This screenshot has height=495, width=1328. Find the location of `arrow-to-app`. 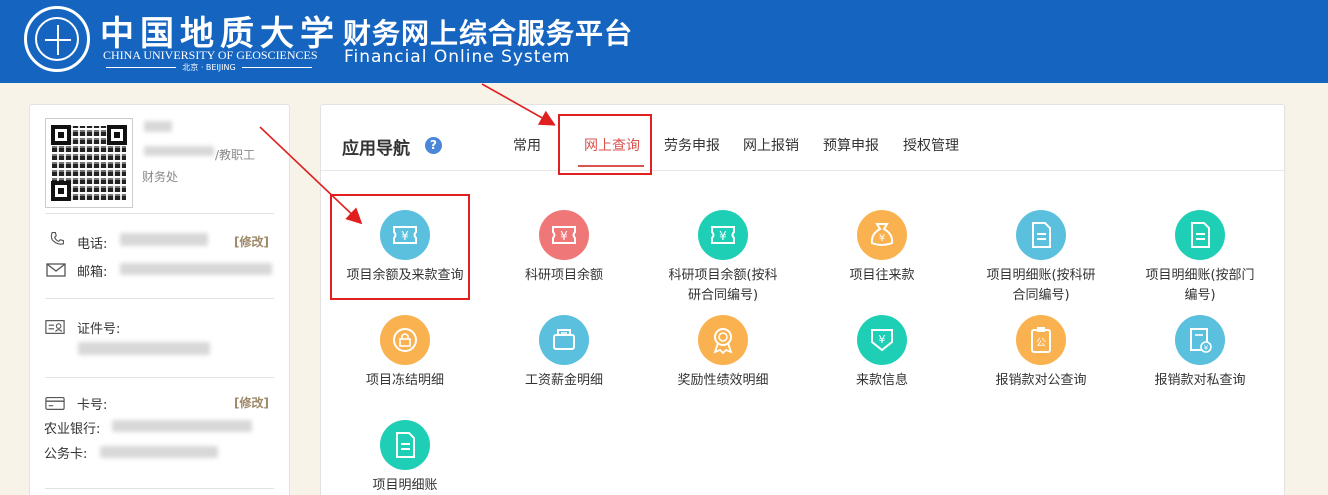

arrow-to-app is located at coordinates (311, 175).